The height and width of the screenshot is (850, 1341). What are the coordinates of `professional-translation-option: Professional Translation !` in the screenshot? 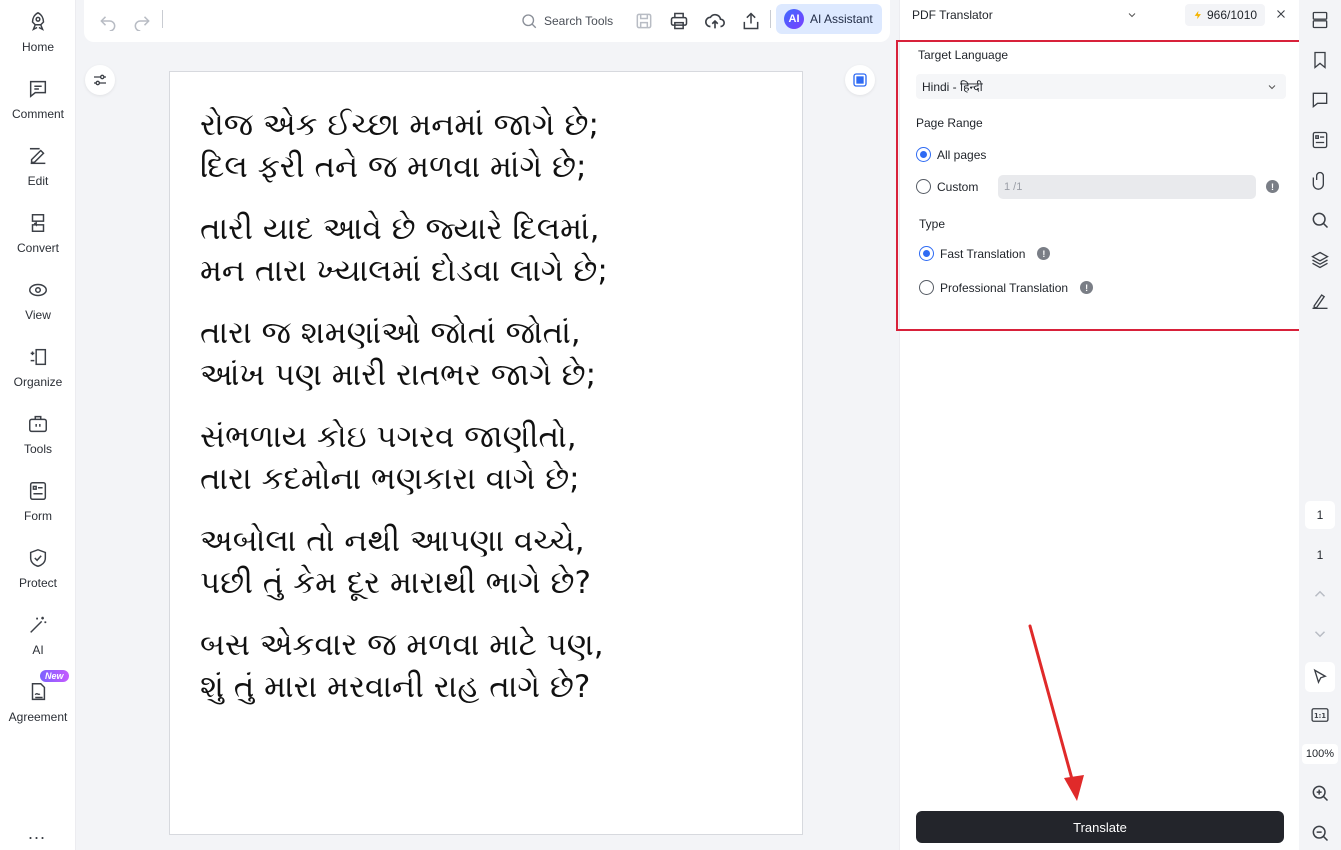 It's located at (1006, 287).